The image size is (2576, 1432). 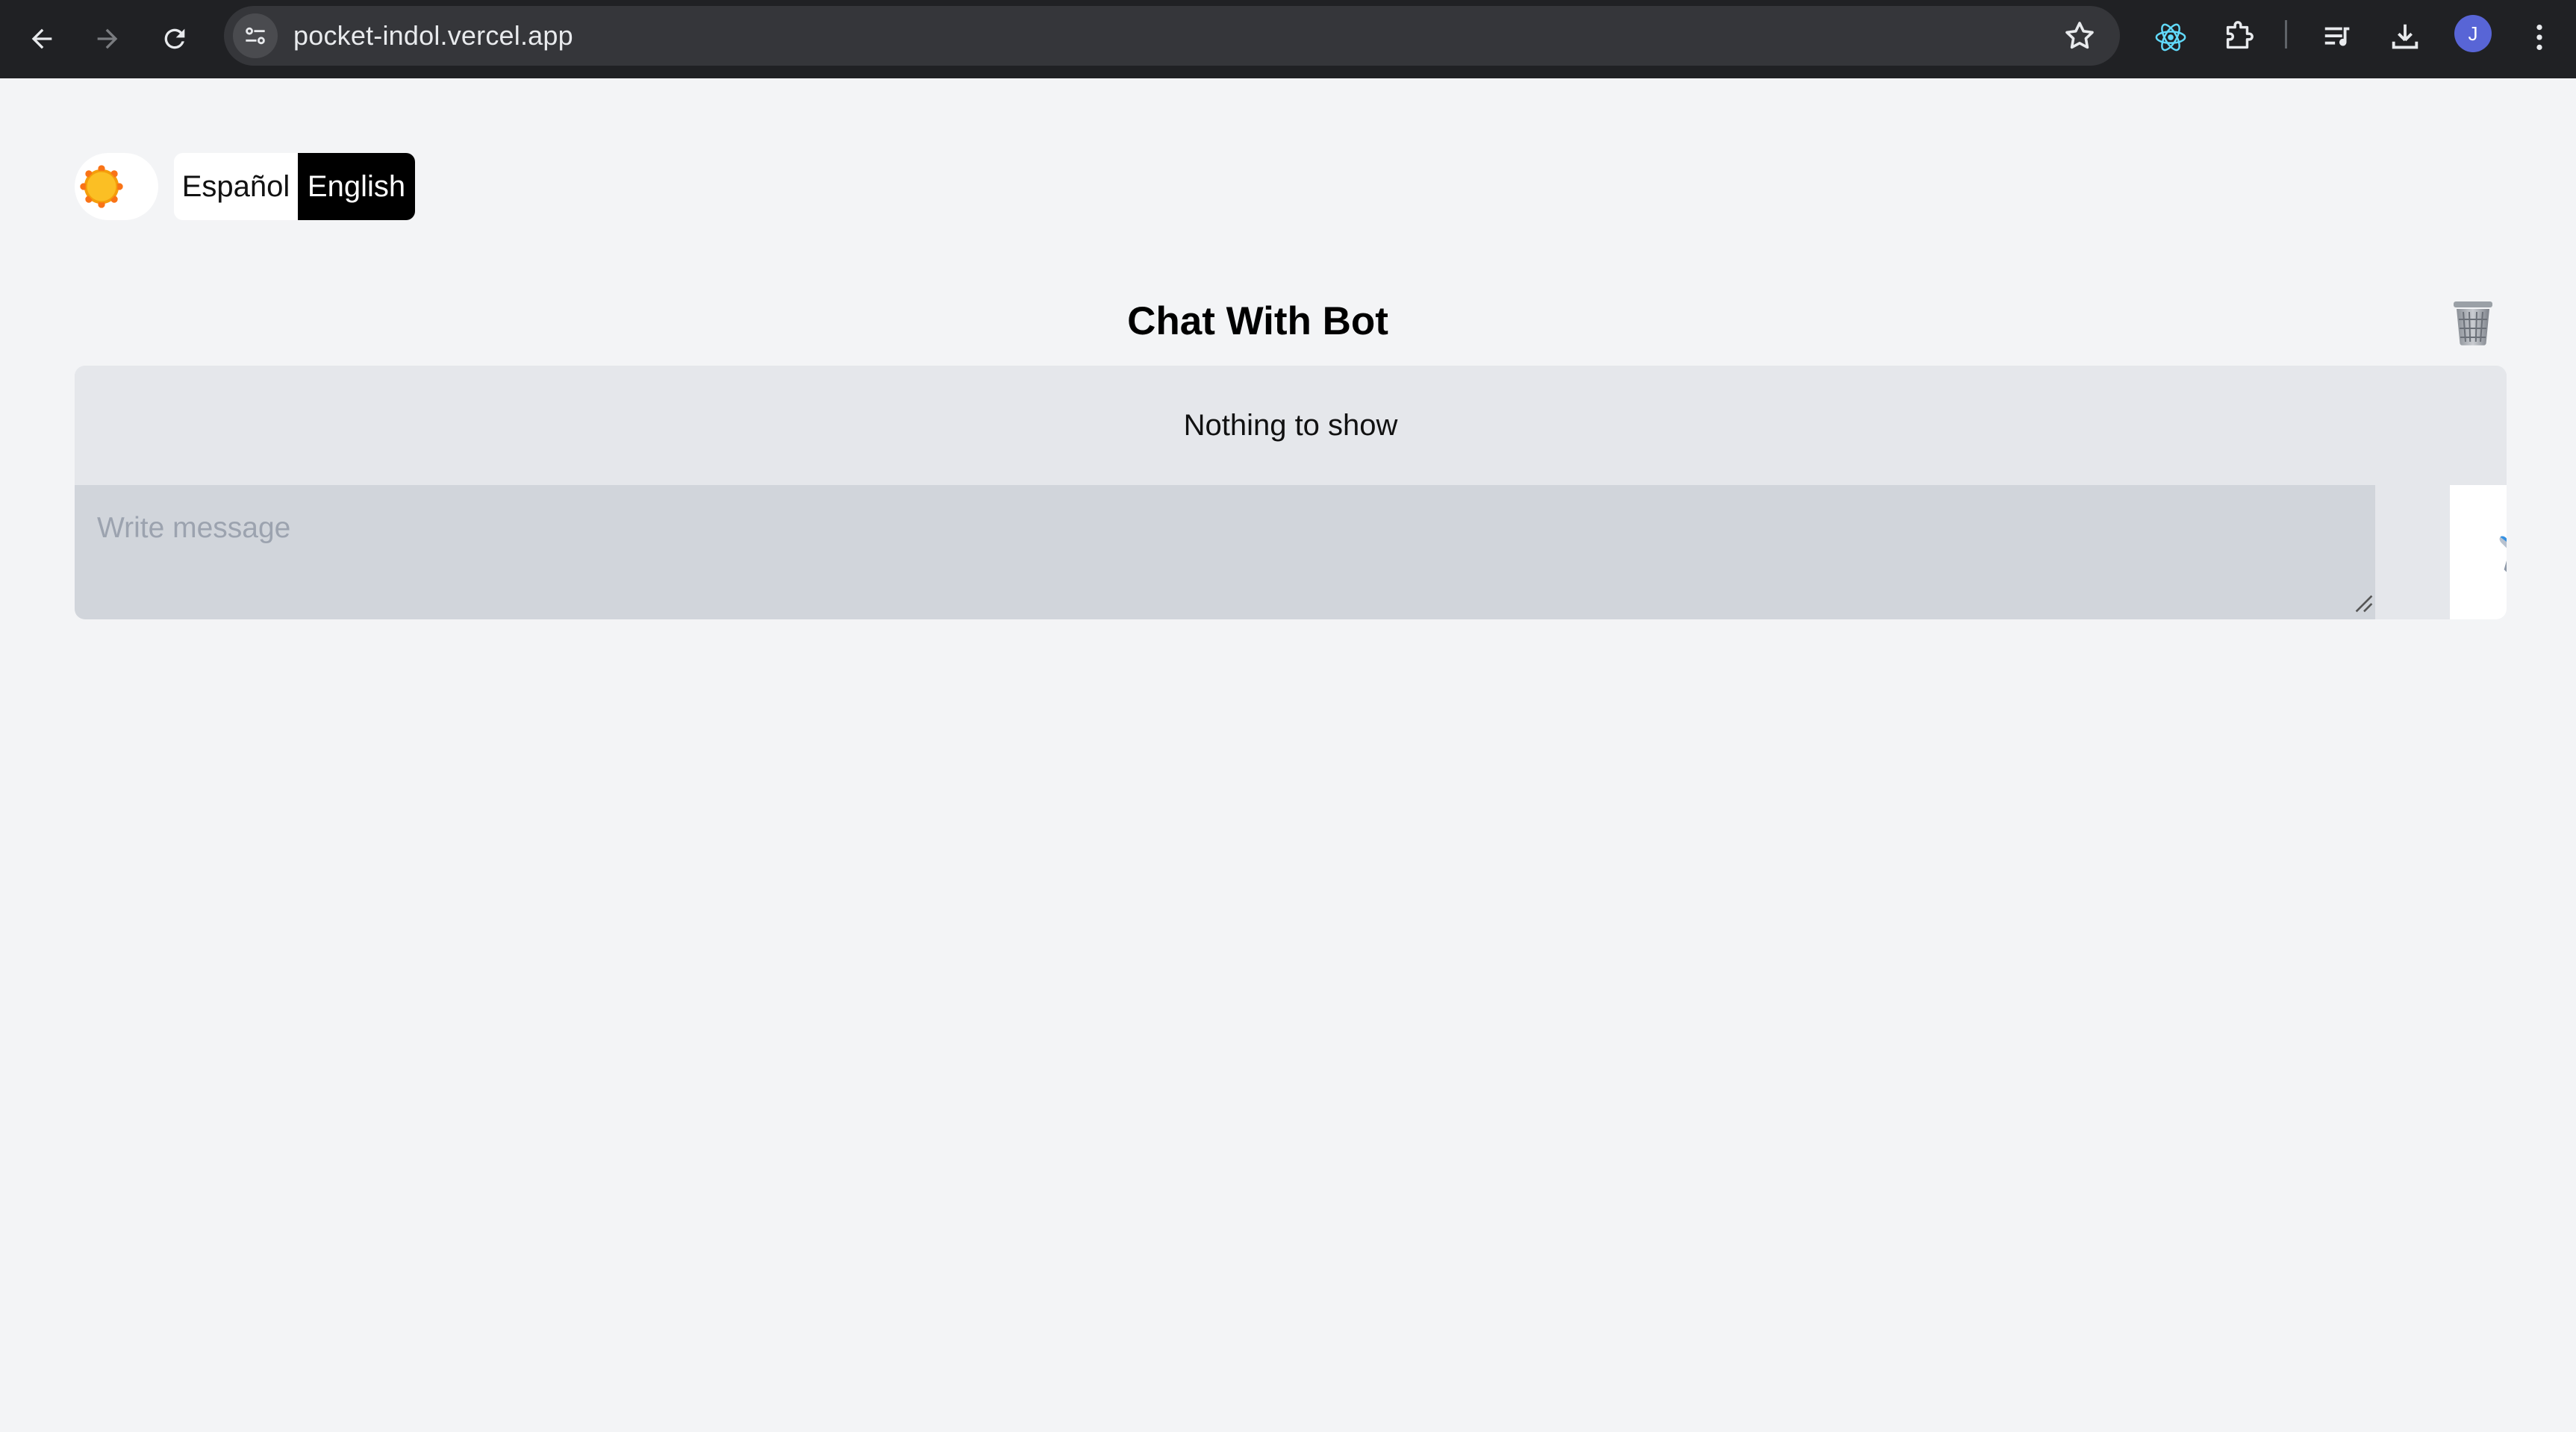 I want to click on kebab-menu-icon, so click(x=2539, y=37).